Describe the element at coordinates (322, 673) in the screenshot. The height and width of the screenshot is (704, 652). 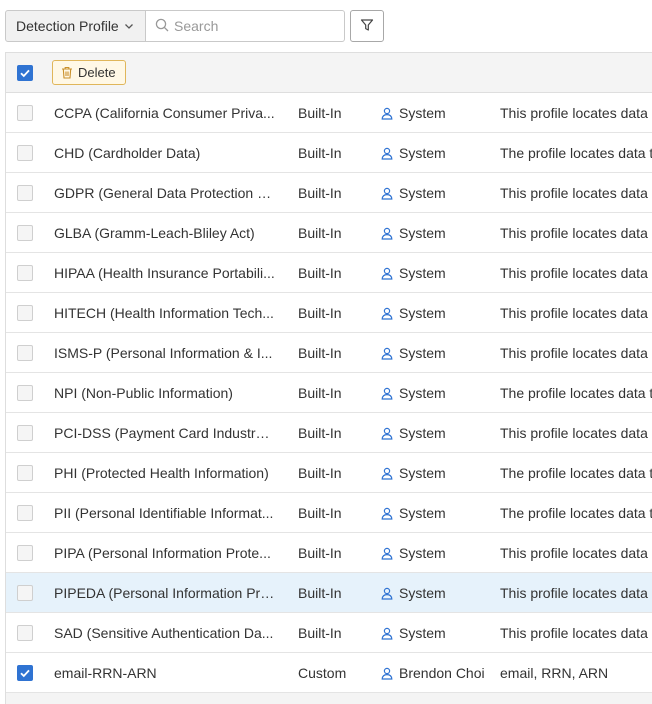
I see `profile-type: Custom` at that location.